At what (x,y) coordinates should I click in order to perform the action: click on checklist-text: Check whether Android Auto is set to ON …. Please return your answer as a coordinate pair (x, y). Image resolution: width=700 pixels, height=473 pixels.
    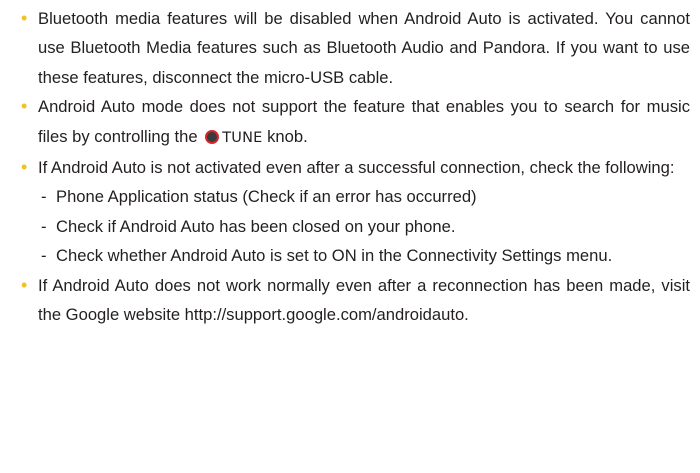
    Looking at the image, I should click on (334, 256).